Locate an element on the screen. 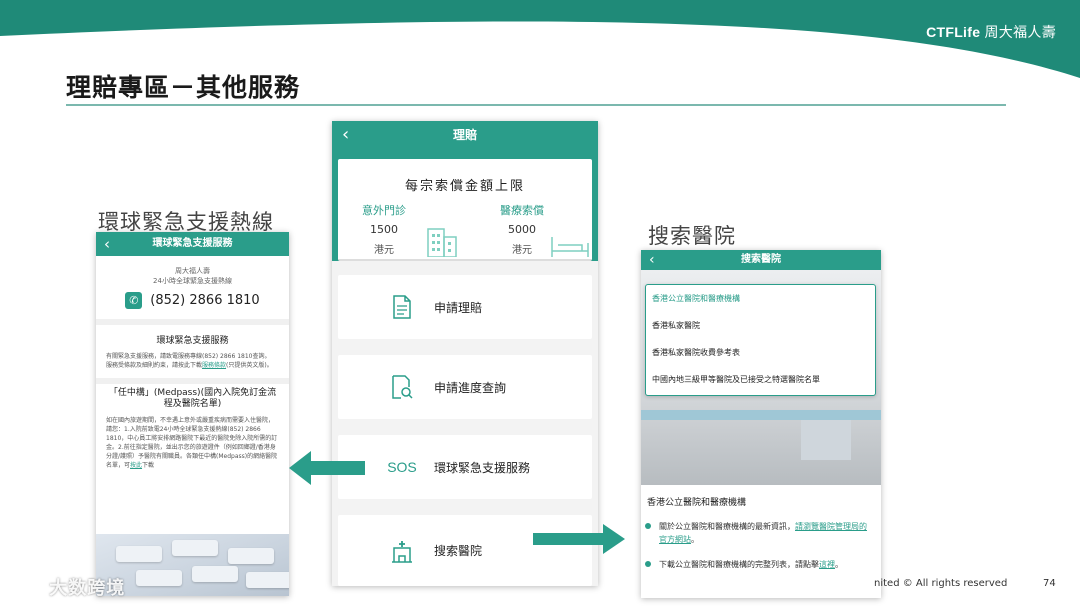 This screenshot has height=608, width=1080. caption-right: 搜索醫院 is located at coordinates (692, 236).